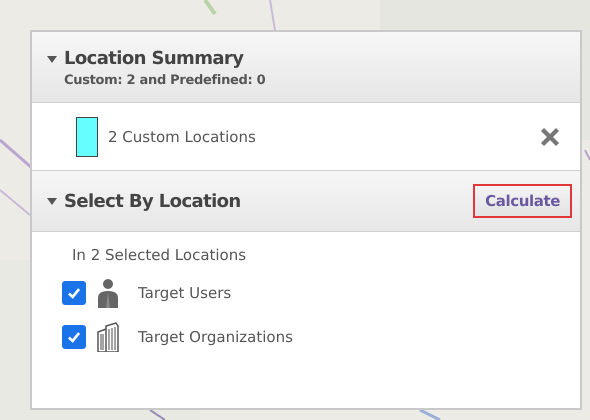 Image resolution: width=590 pixels, height=420 pixels. What do you see at coordinates (154, 58) in the screenshot?
I see `section-title: Location Summary` at bounding box center [154, 58].